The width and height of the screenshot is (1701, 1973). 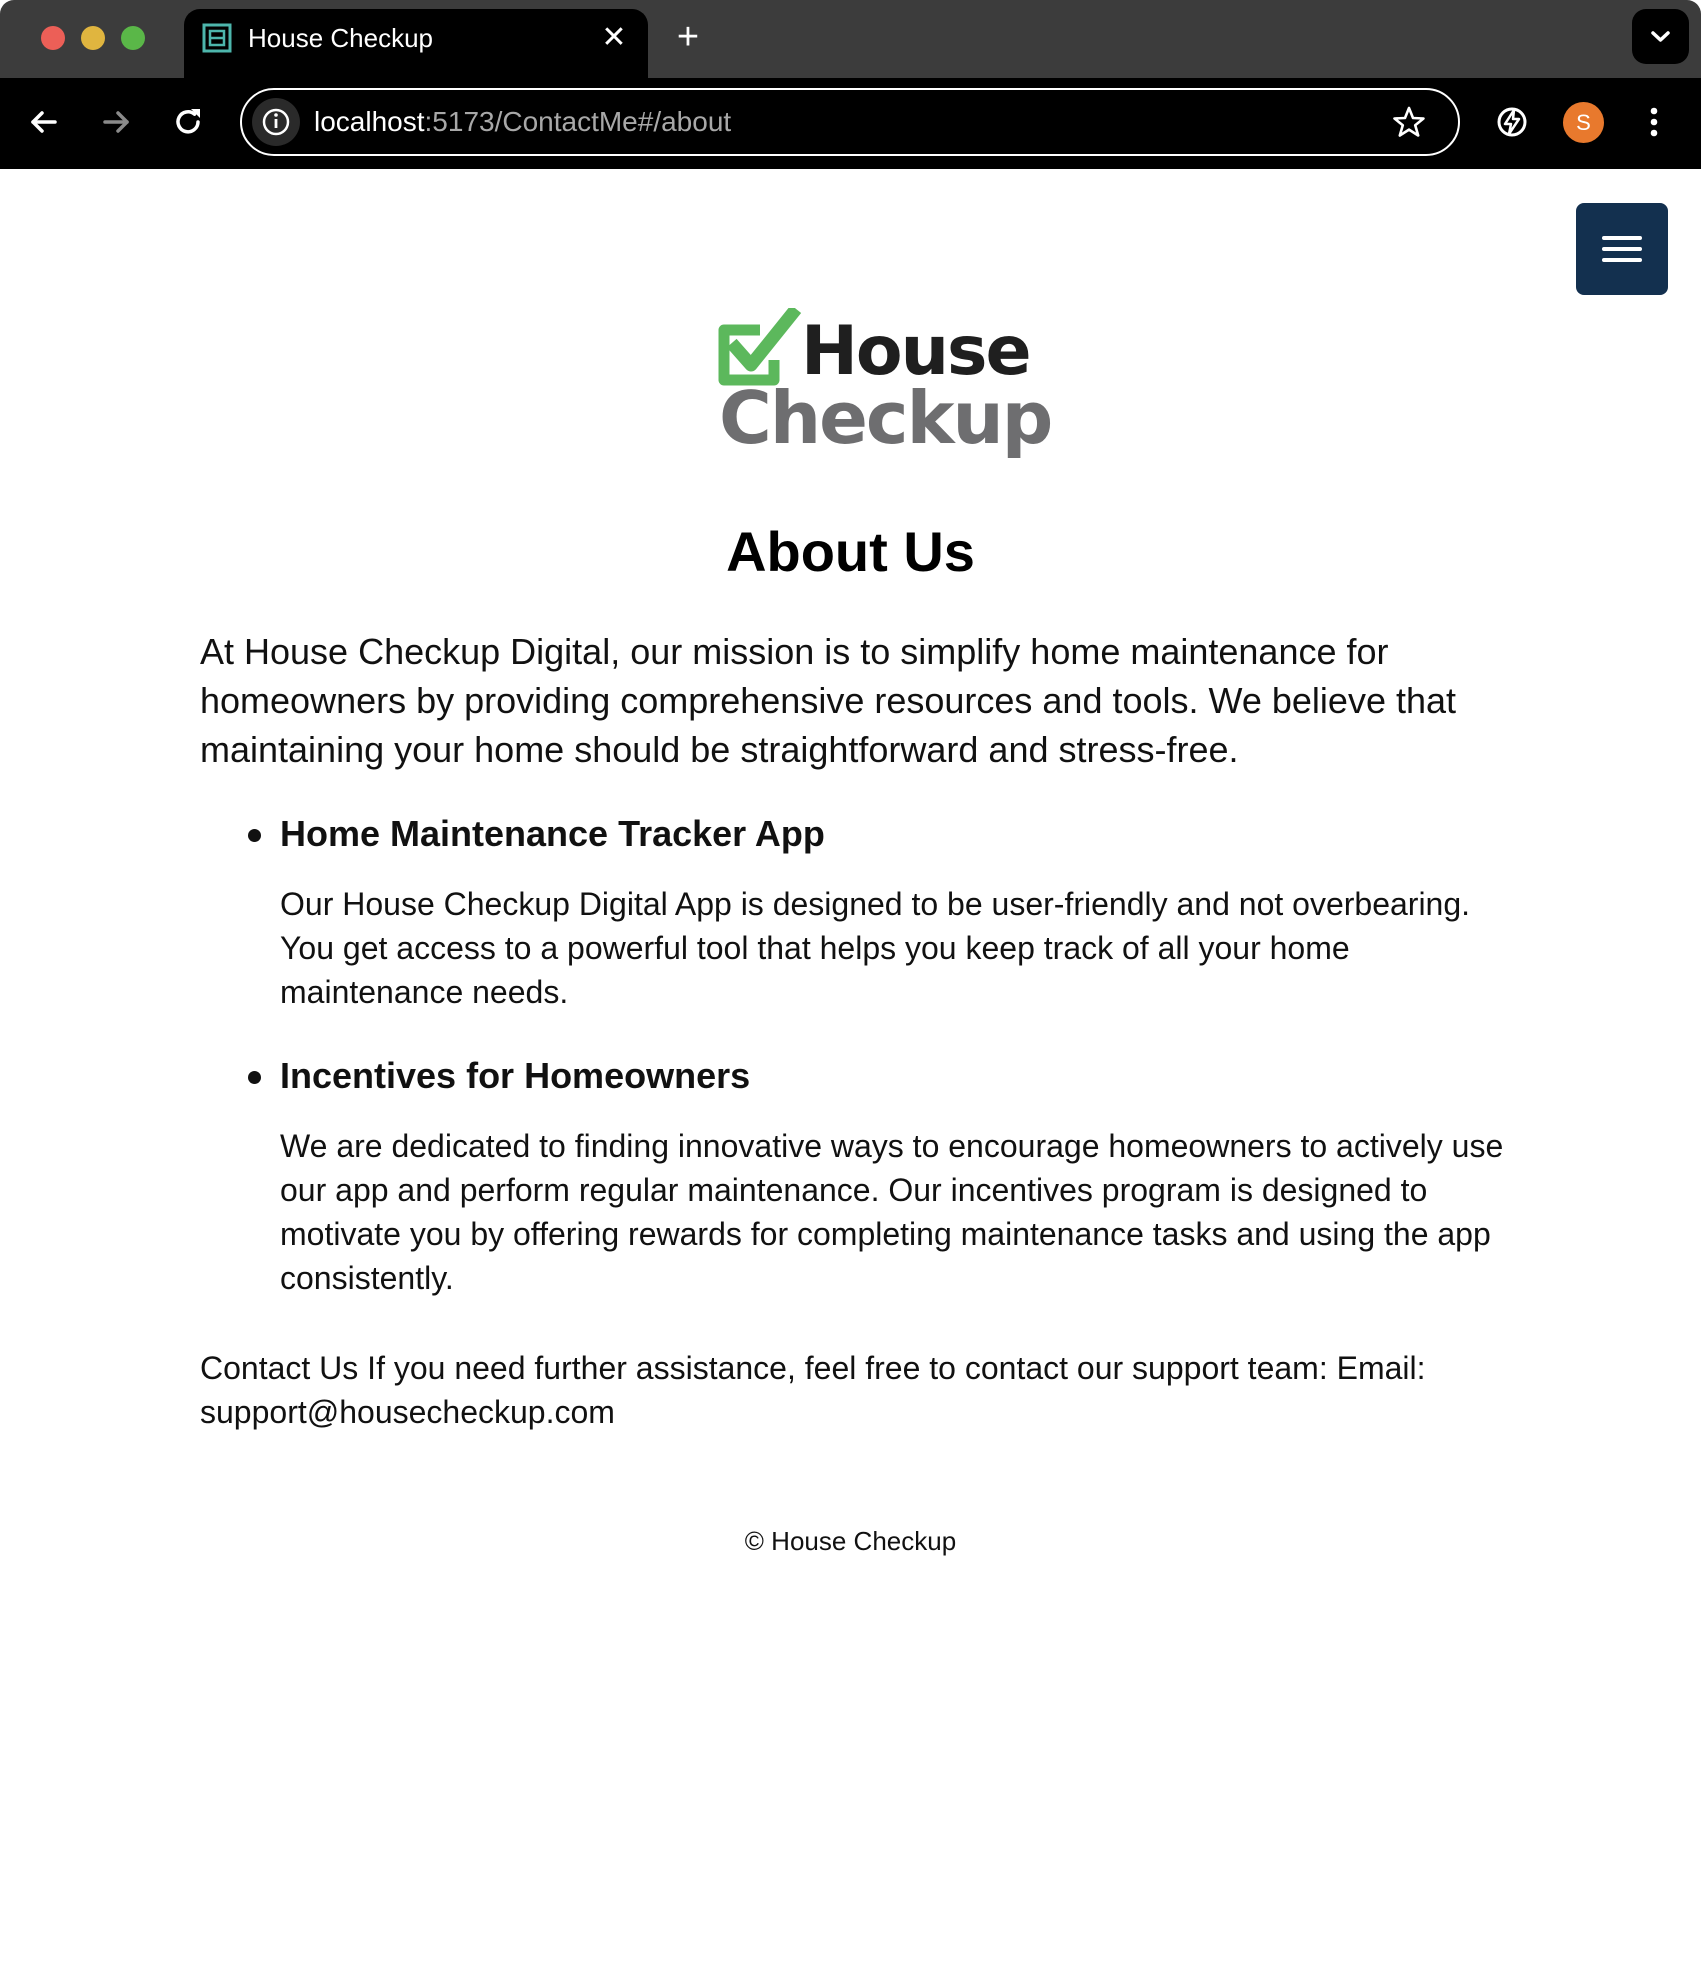 I want to click on bookmark-star-icon, so click(x=1409, y=122).